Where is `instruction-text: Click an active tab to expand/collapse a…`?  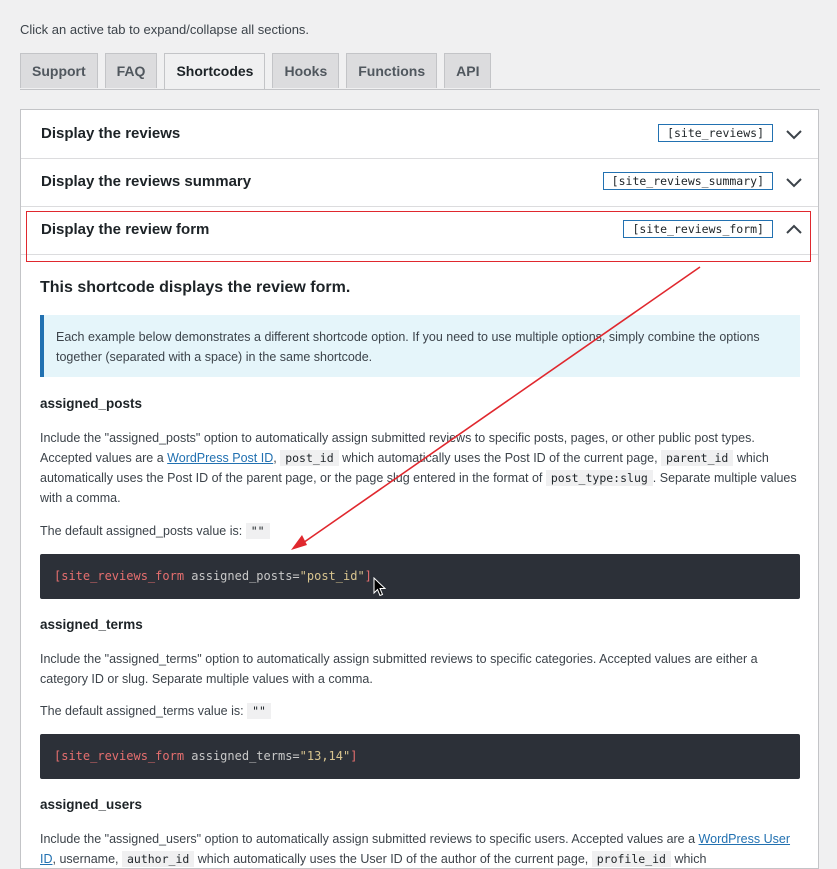
instruction-text: Click an active tab to expand/collapse a… is located at coordinates (165, 29).